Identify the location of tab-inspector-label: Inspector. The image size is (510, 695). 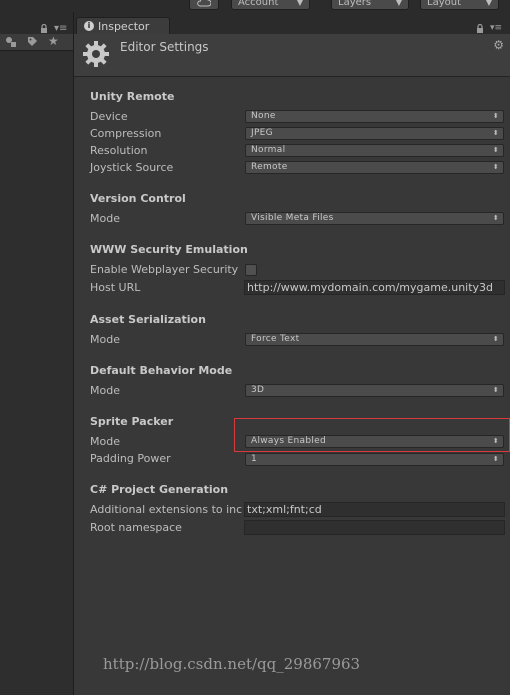
(124, 26).